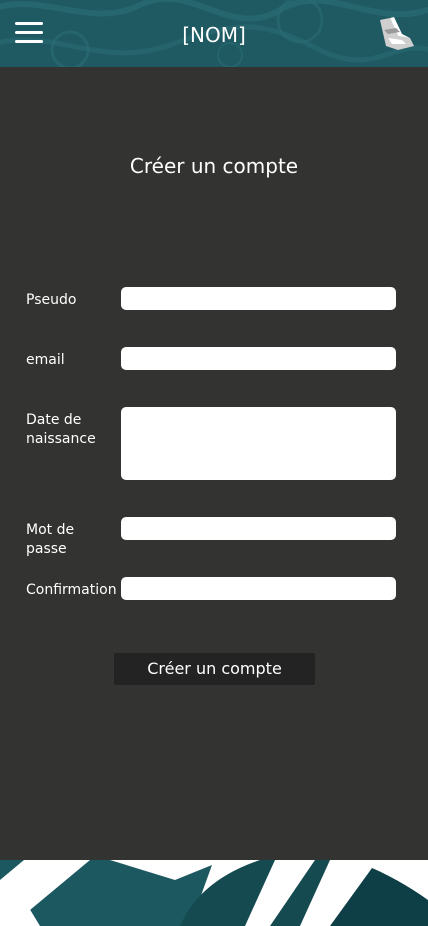 This screenshot has height=926, width=428. What do you see at coordinates (258, 528) in the screenshot?
I see `password-input` at bounding box center [258, 528].